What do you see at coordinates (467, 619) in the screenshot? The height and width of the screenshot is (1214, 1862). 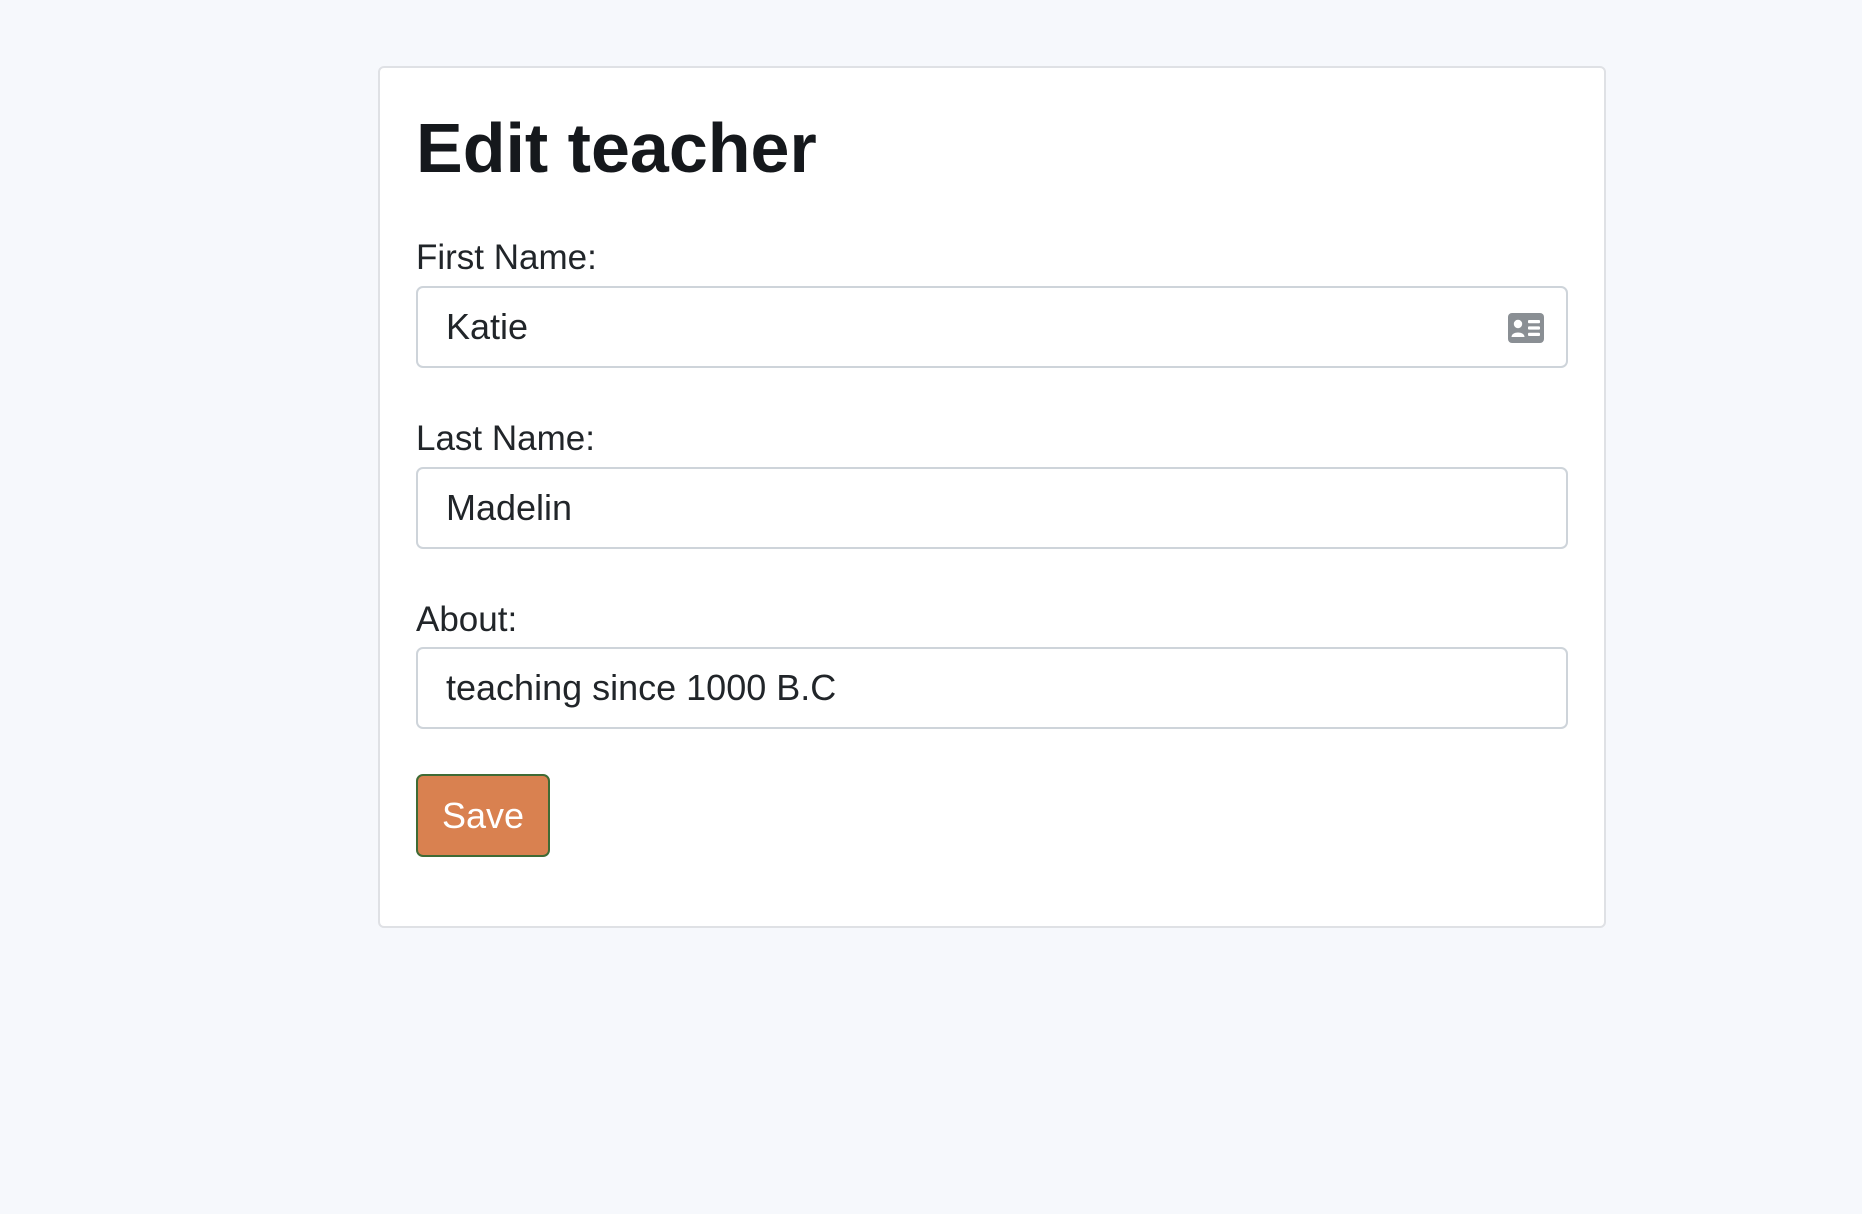 I see `about-label: About:` at bounding box center [467, 619].